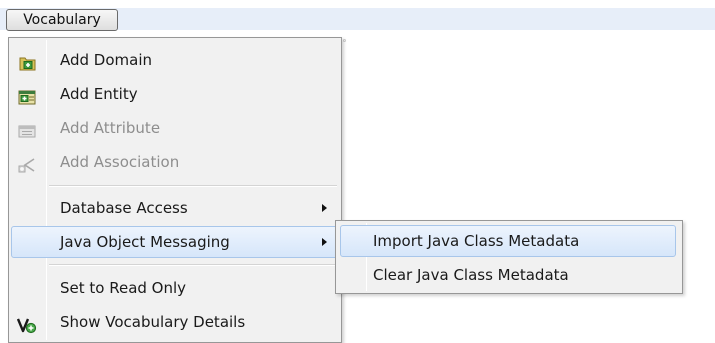  Describe the element at coordinates (27, 95) in the screenshot. I see `add-entity-icon` at that location.